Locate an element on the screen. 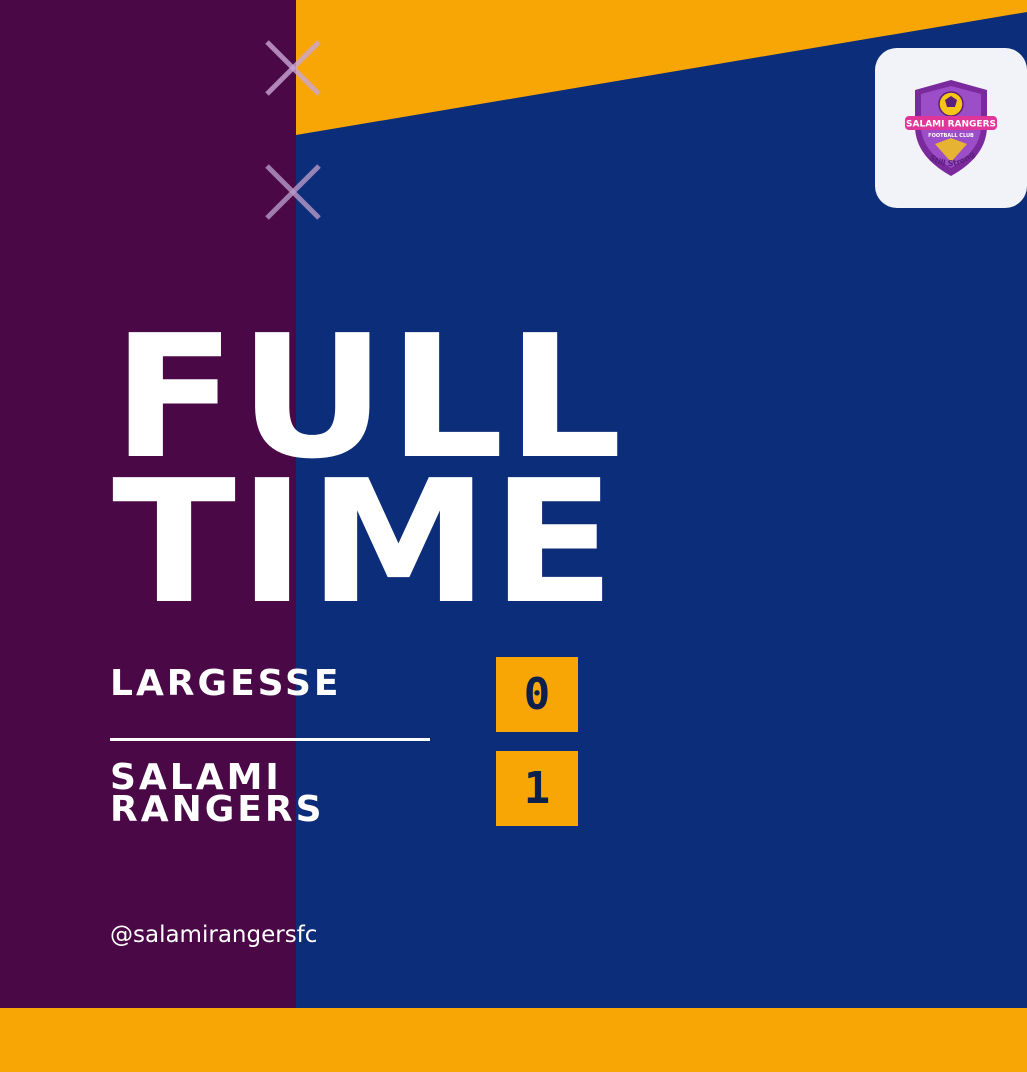  logo-club-name: SALAMI RANGERS is located at coordinates (951, 125).